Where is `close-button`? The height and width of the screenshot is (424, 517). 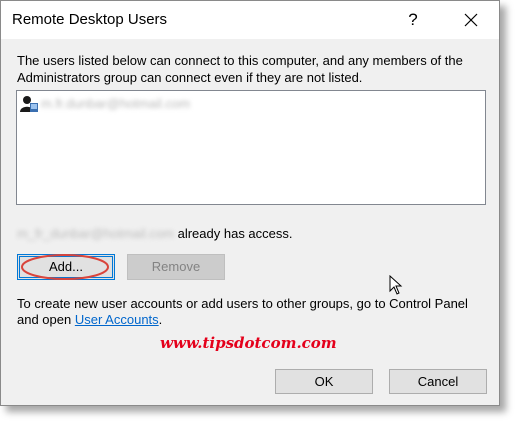
close-button is located at coordinates (471, 20).